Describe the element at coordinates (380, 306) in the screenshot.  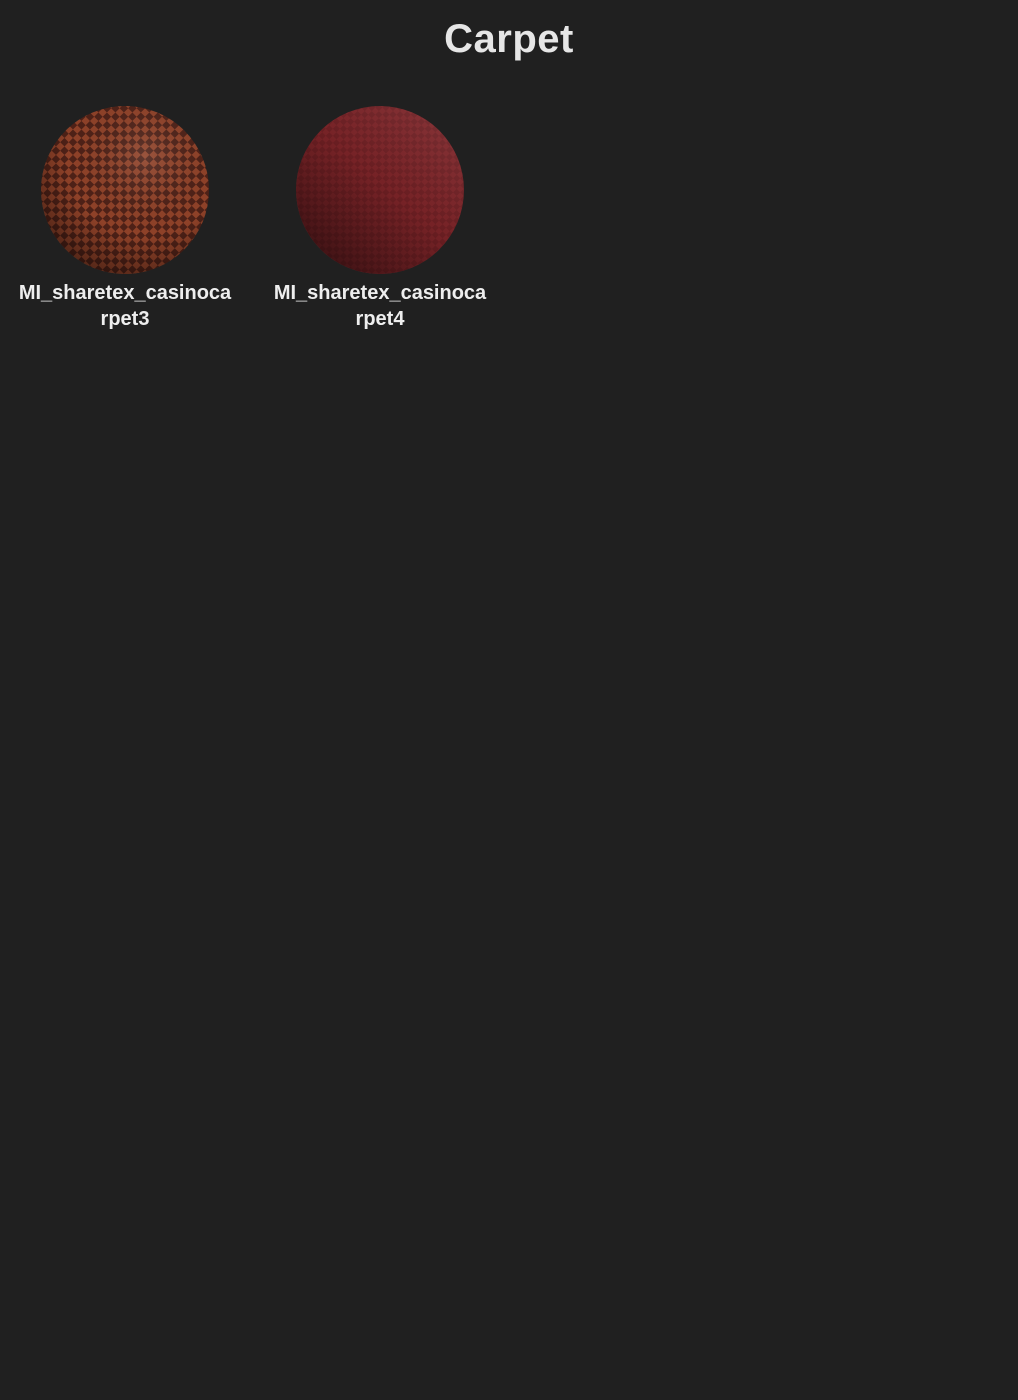
I see `material-label: MI_sharetex_casinoca rpet4` at that location.